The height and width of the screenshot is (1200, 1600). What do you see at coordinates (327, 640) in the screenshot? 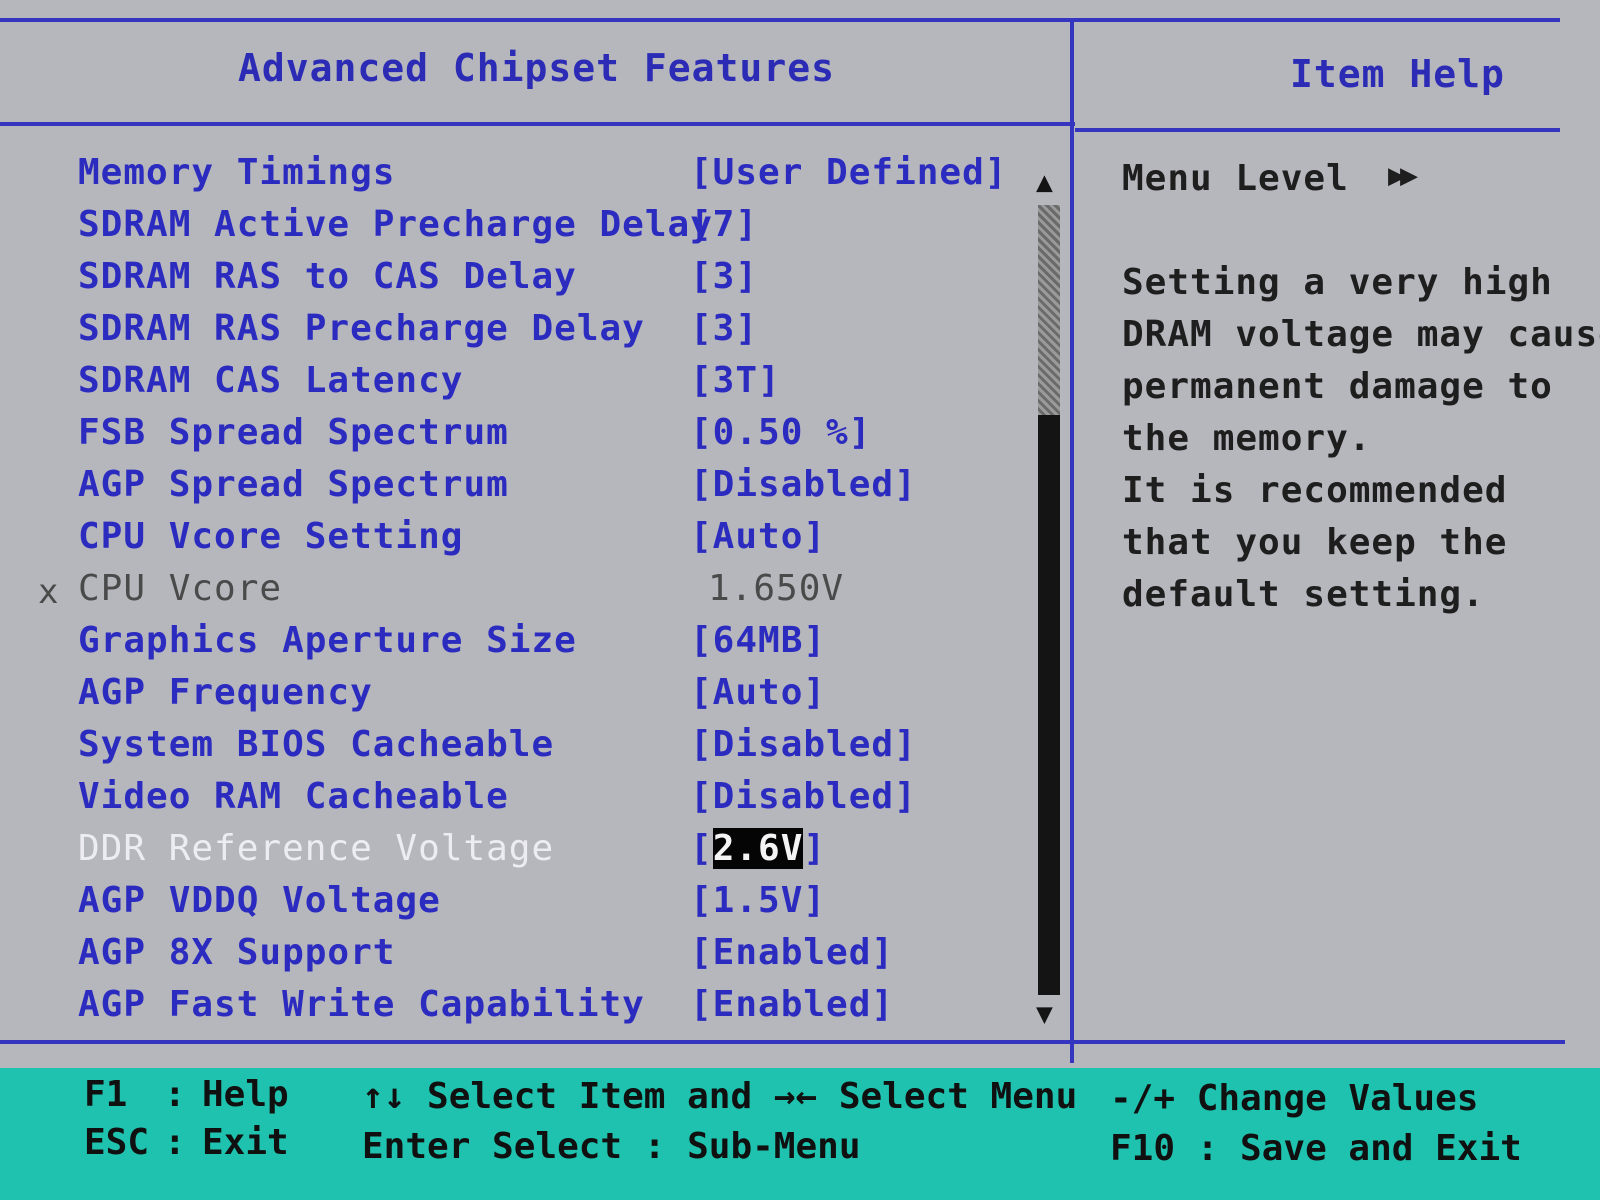
I see `setting-label: Graphics Aperture Size` at bounding box center [327, 640].